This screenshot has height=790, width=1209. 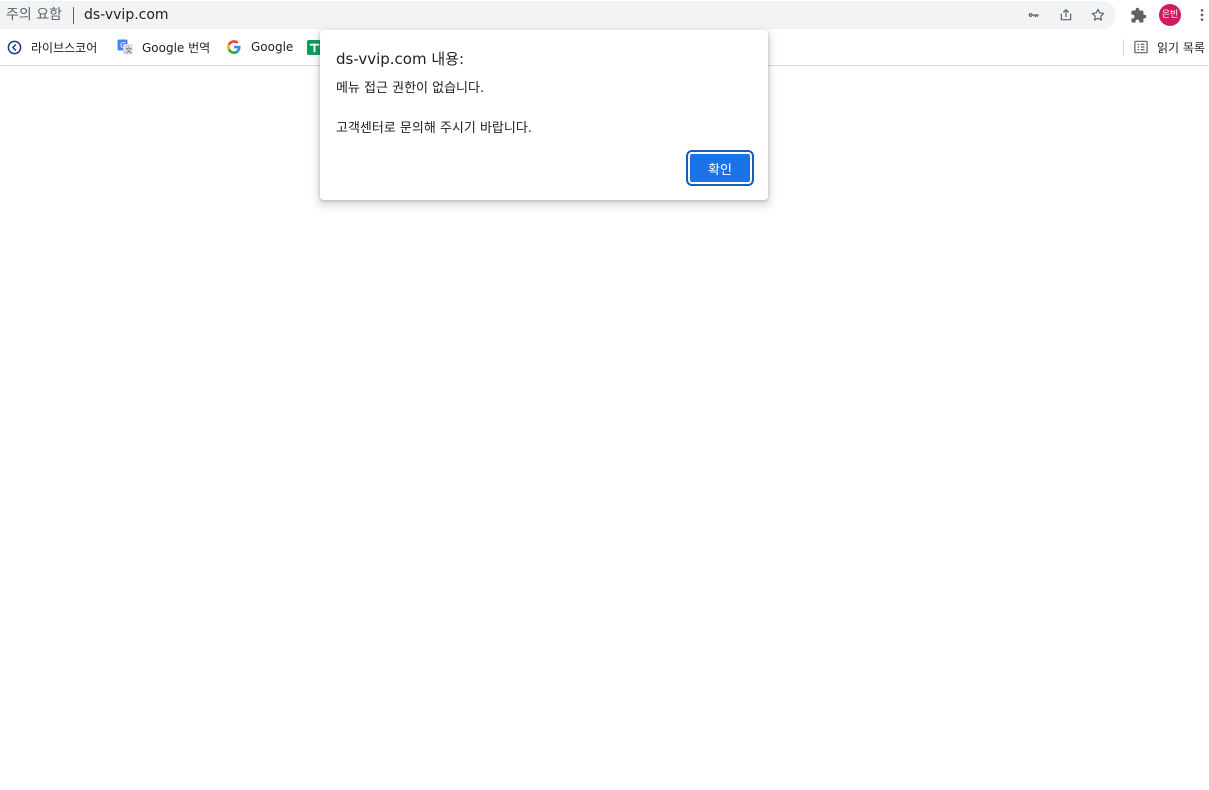 I want to click on omnibox-divider, so click(x=73, y=15).